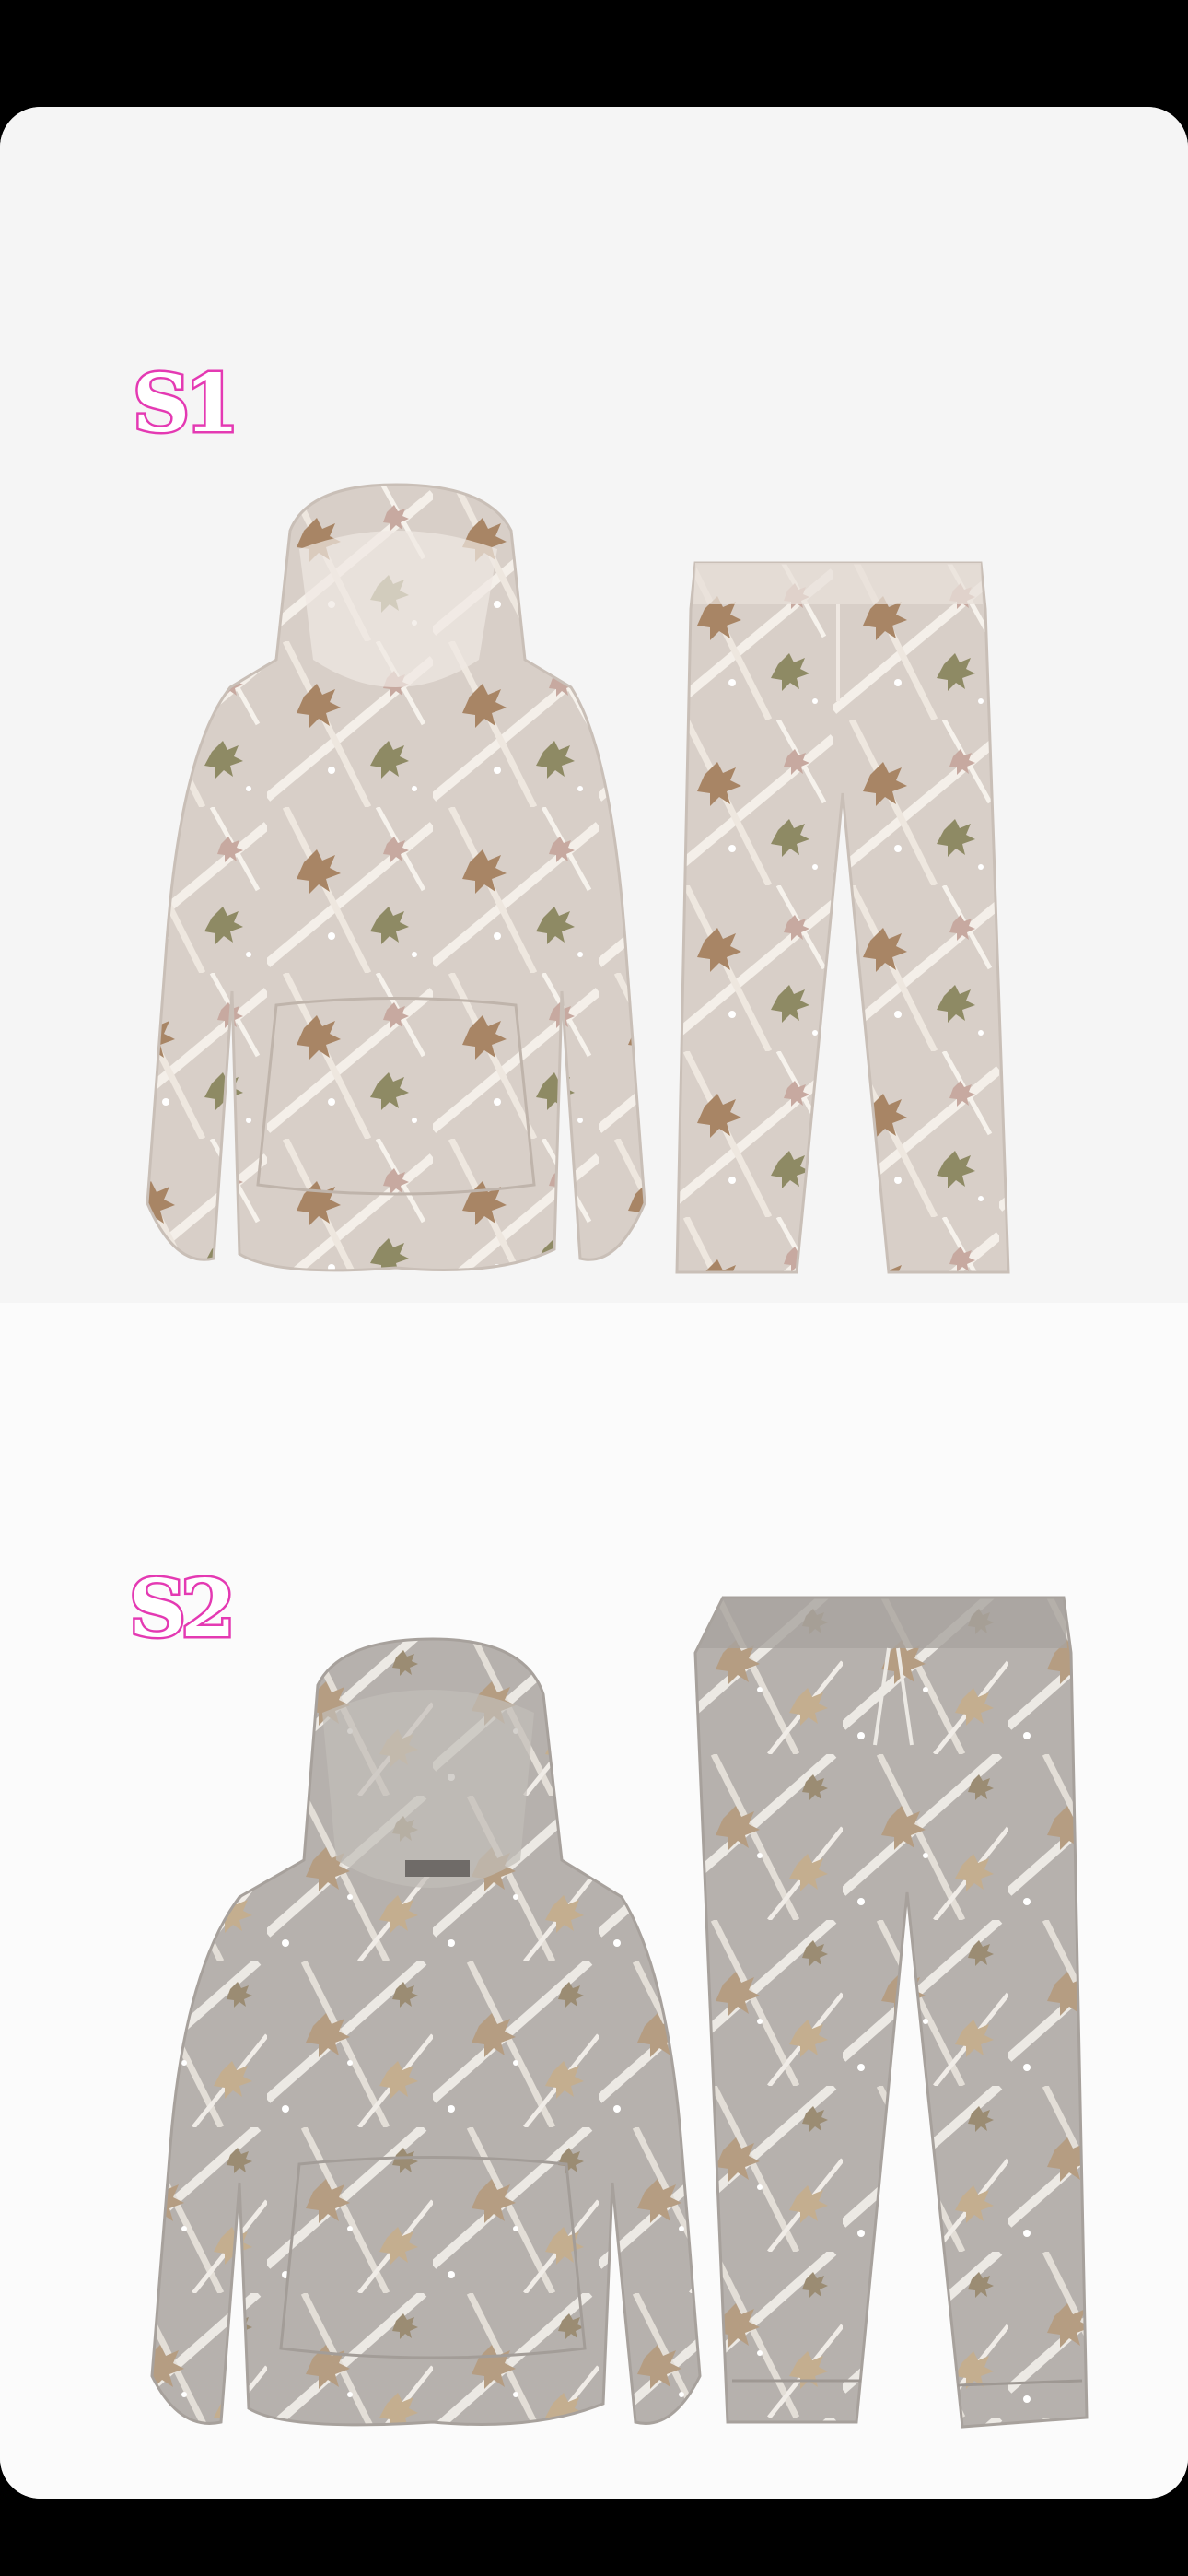  I want to click on s2-pants-image, so click(891, 2012).